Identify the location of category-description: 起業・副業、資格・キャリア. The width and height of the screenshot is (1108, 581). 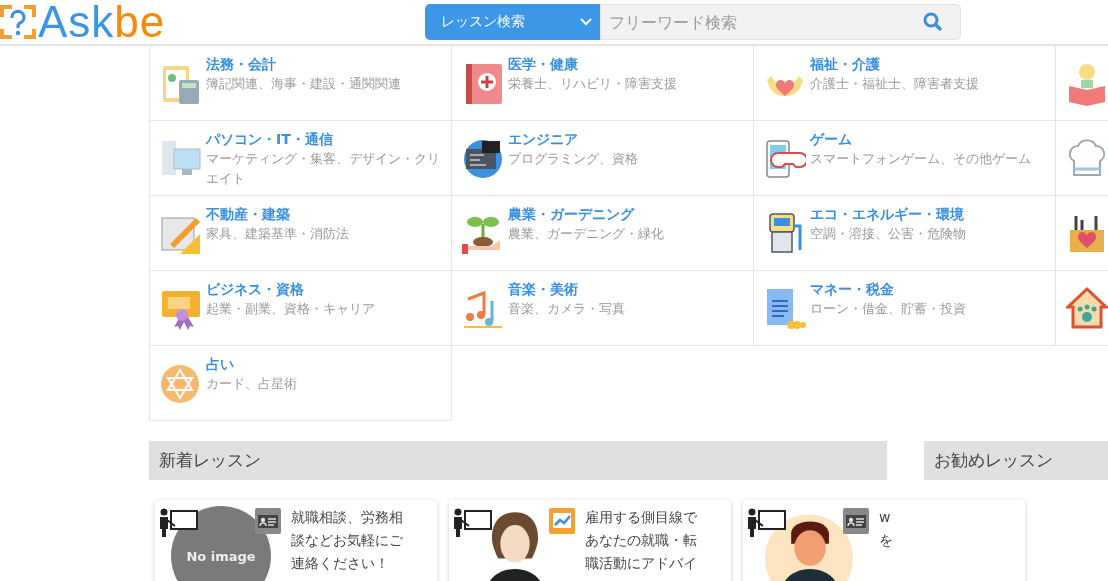
(291, 309).